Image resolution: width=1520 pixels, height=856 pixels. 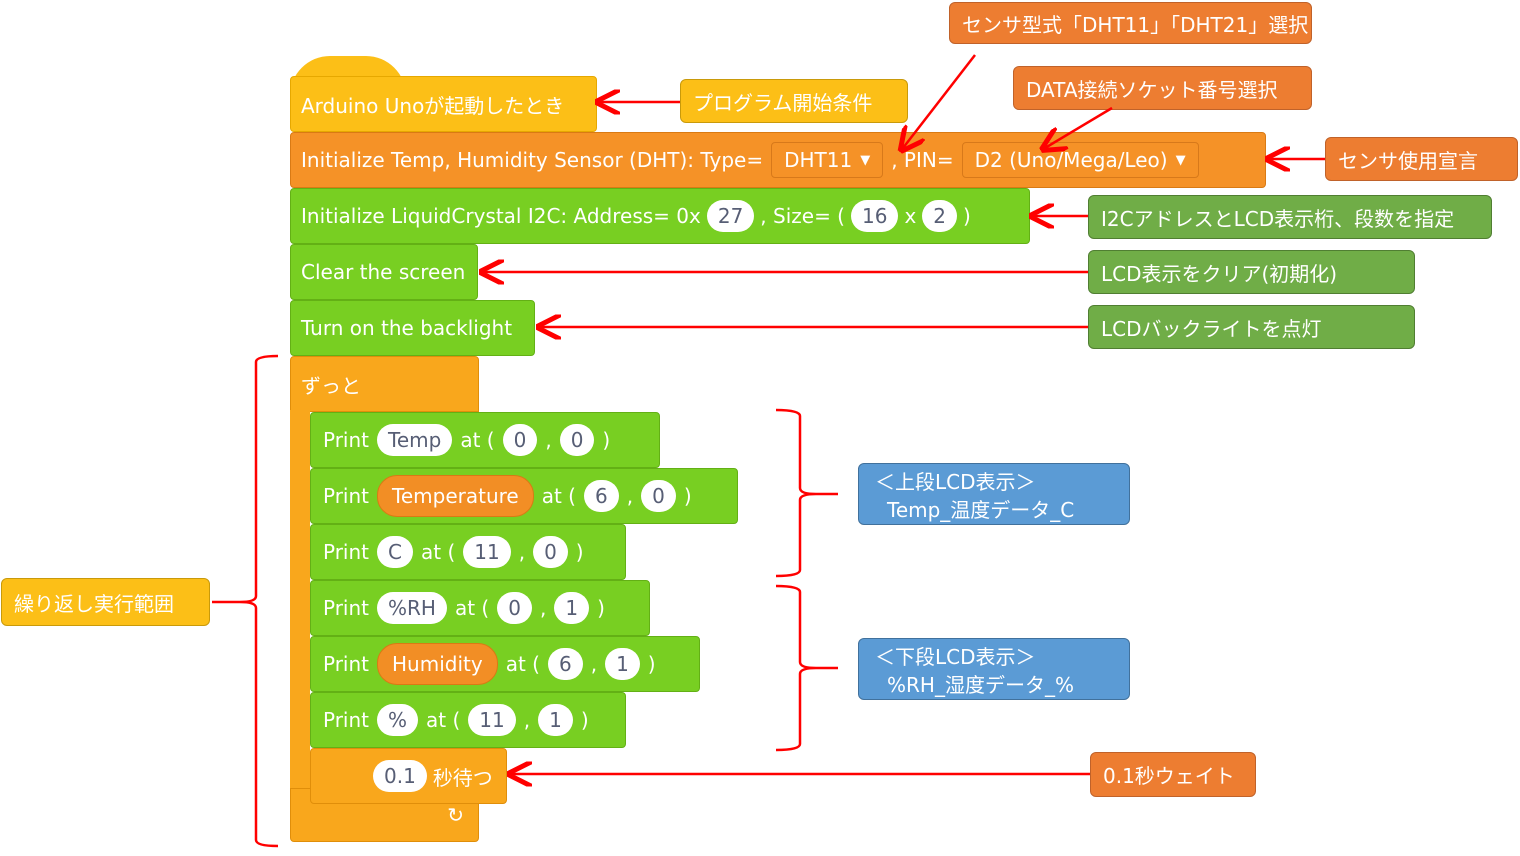 I want to click on brace-upper-lcd, so click(x=806, y=493).